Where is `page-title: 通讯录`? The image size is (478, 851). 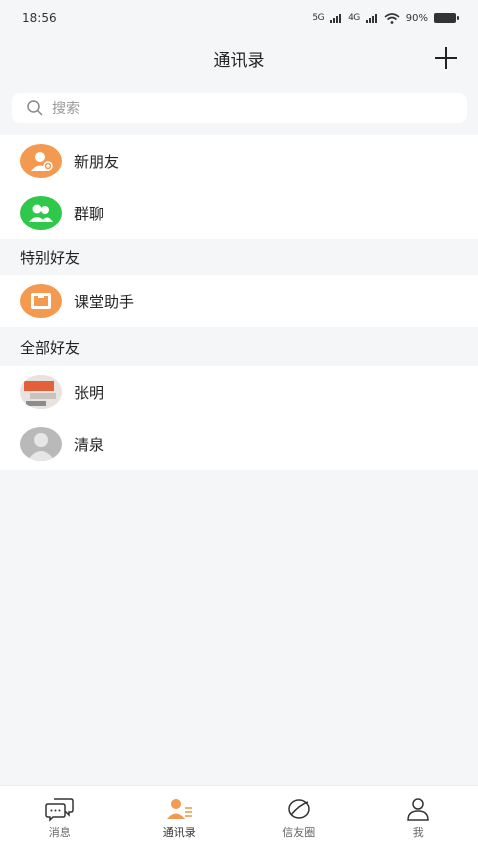 page-title: 通讯录 is located at coordinates (239, 58).